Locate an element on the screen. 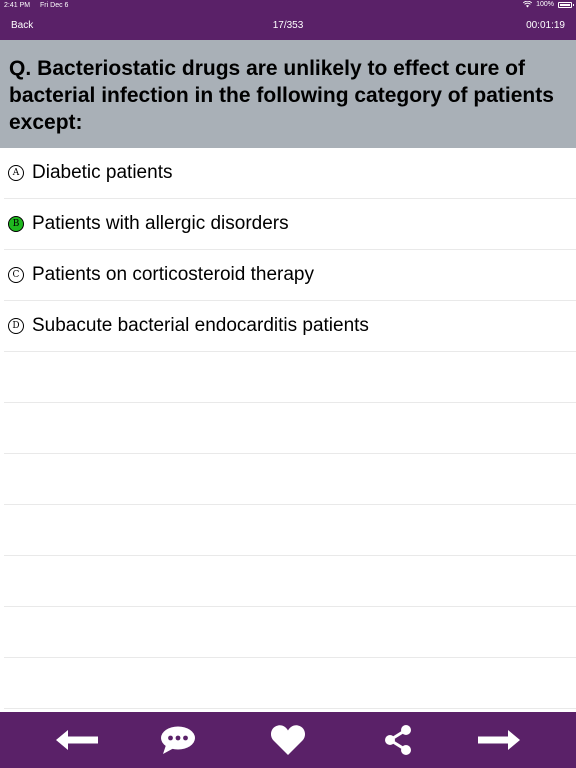 The width and height of the screenshot is (576, 768). option-a: A Diabetic patients is located at coordinates (290, 173).